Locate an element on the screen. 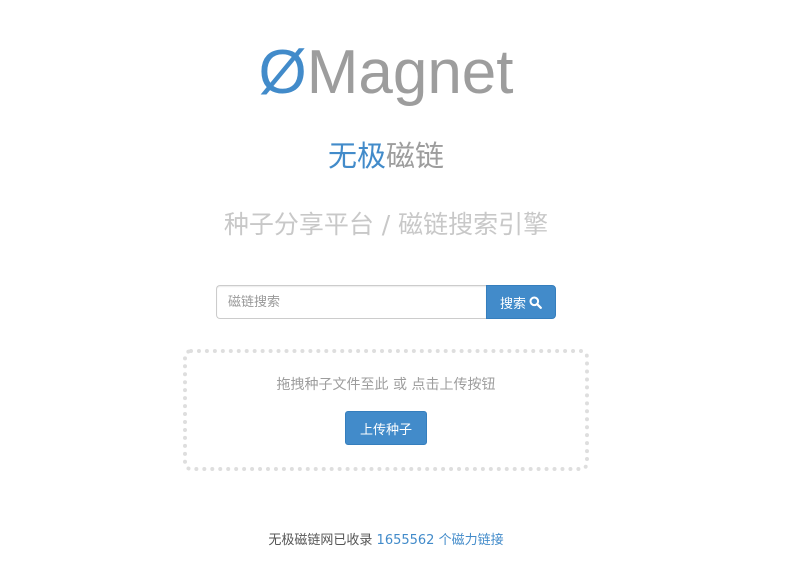  logo-word: Magnet is located at coordinates (410, 72).